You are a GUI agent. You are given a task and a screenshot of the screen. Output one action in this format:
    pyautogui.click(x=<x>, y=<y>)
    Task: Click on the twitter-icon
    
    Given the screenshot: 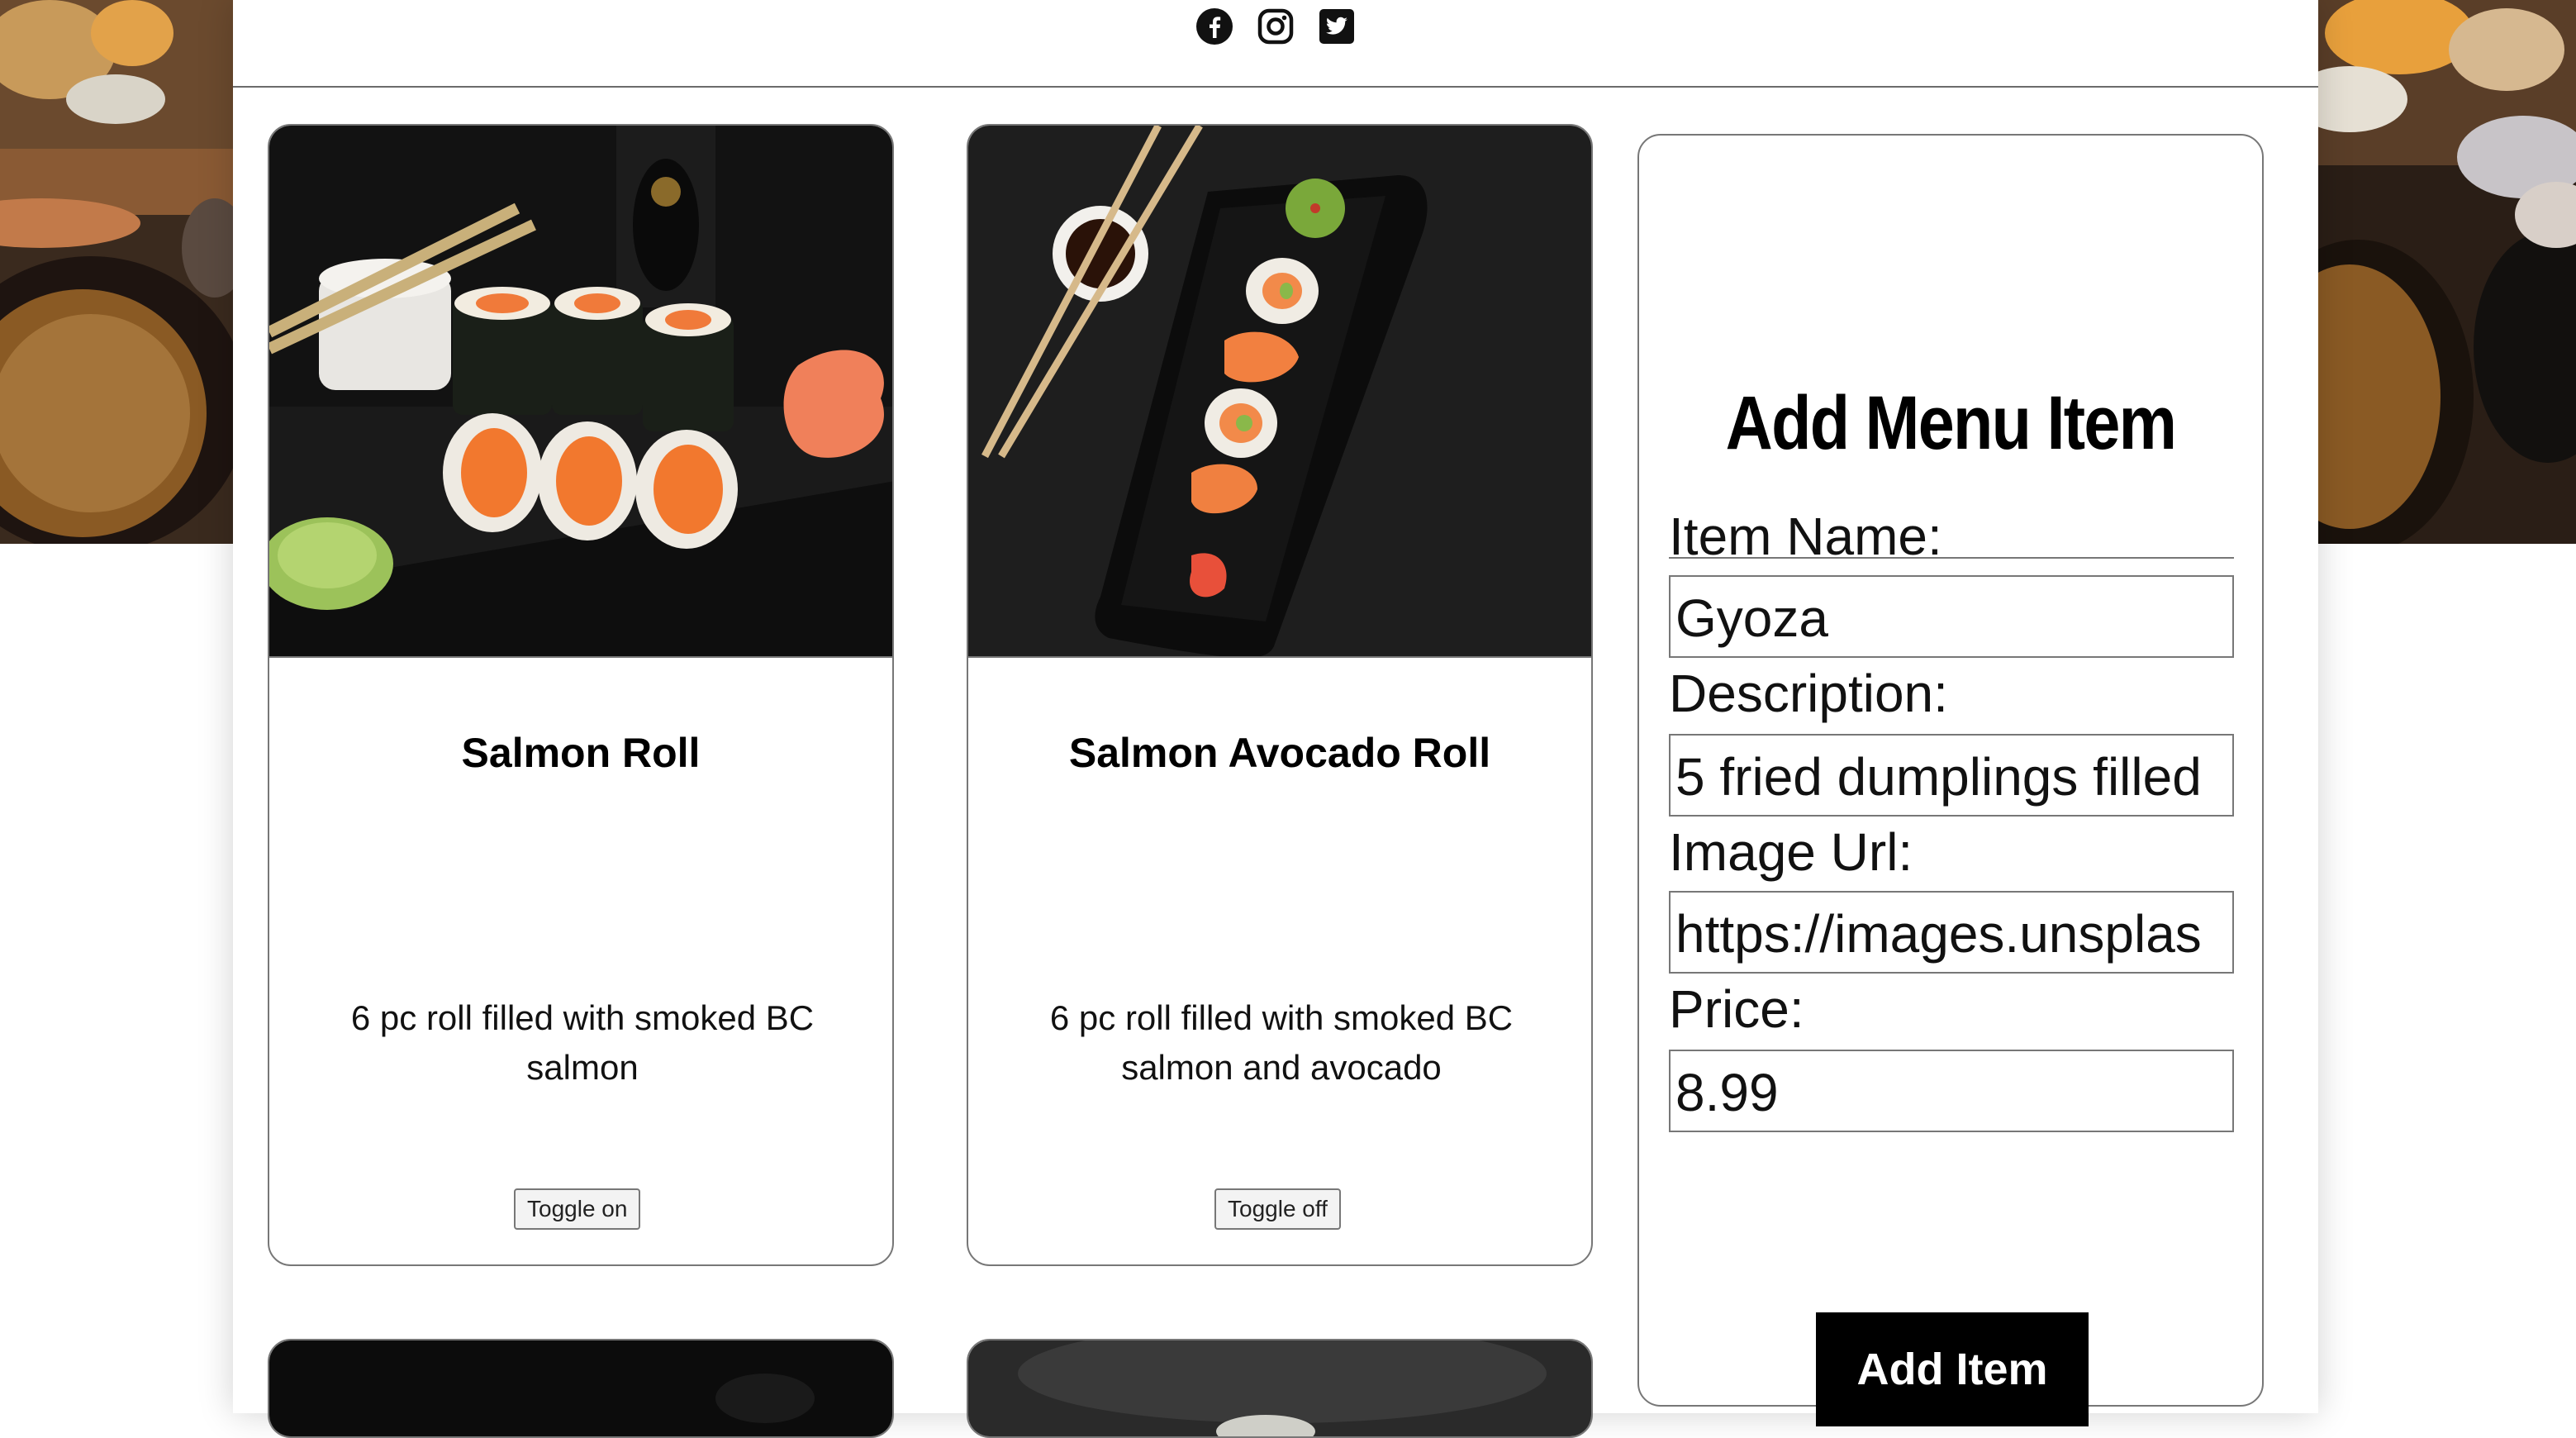 What is the action you would take?
    pyautogui.click(x=1337, y=26)
    